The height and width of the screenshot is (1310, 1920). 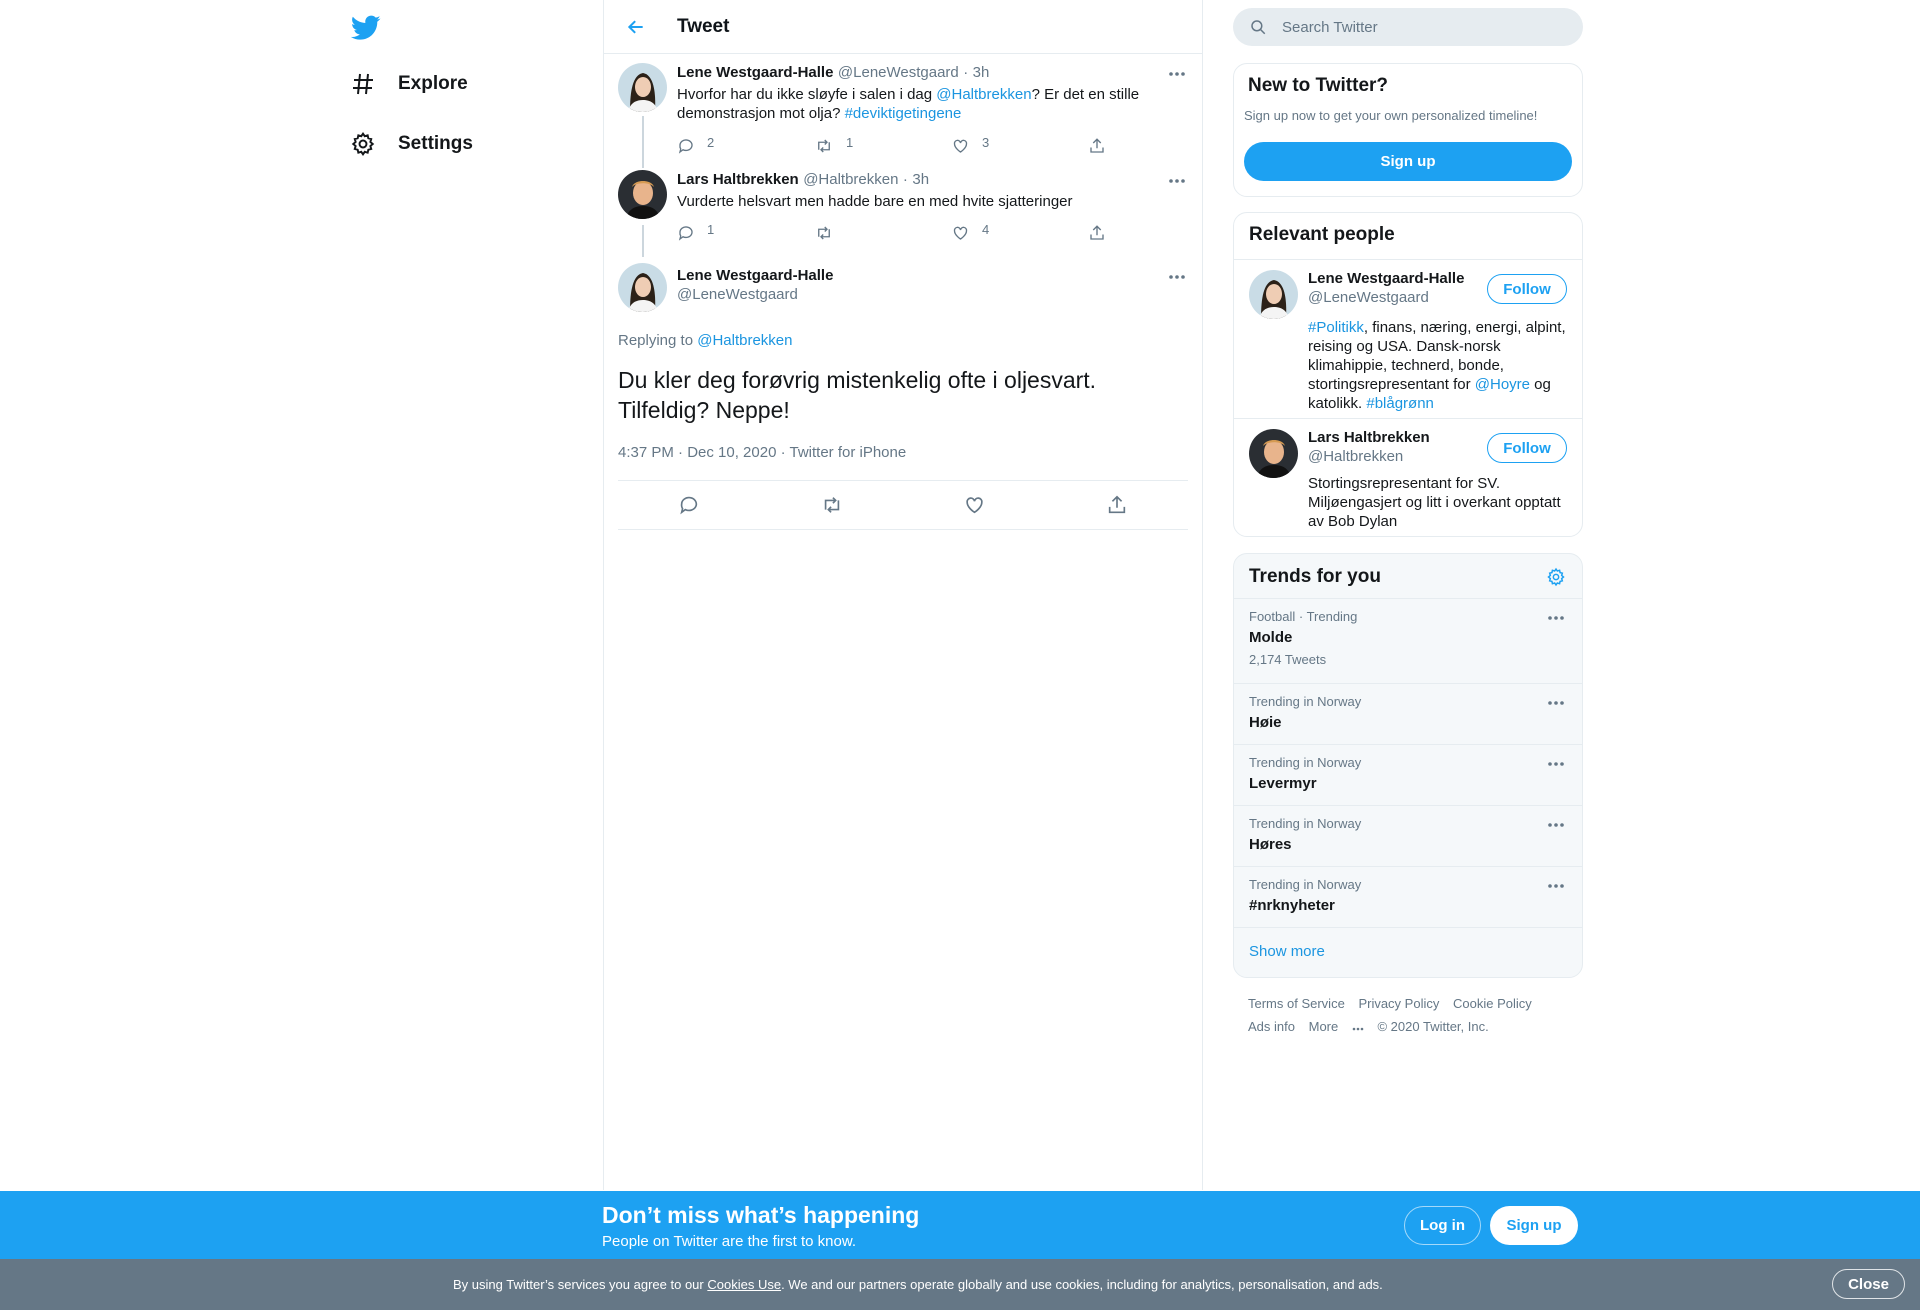 What do you see at coordinates (1556, 577) in the screenshot?
I see `trends-settings-button` at bounding box center [1556, 577].